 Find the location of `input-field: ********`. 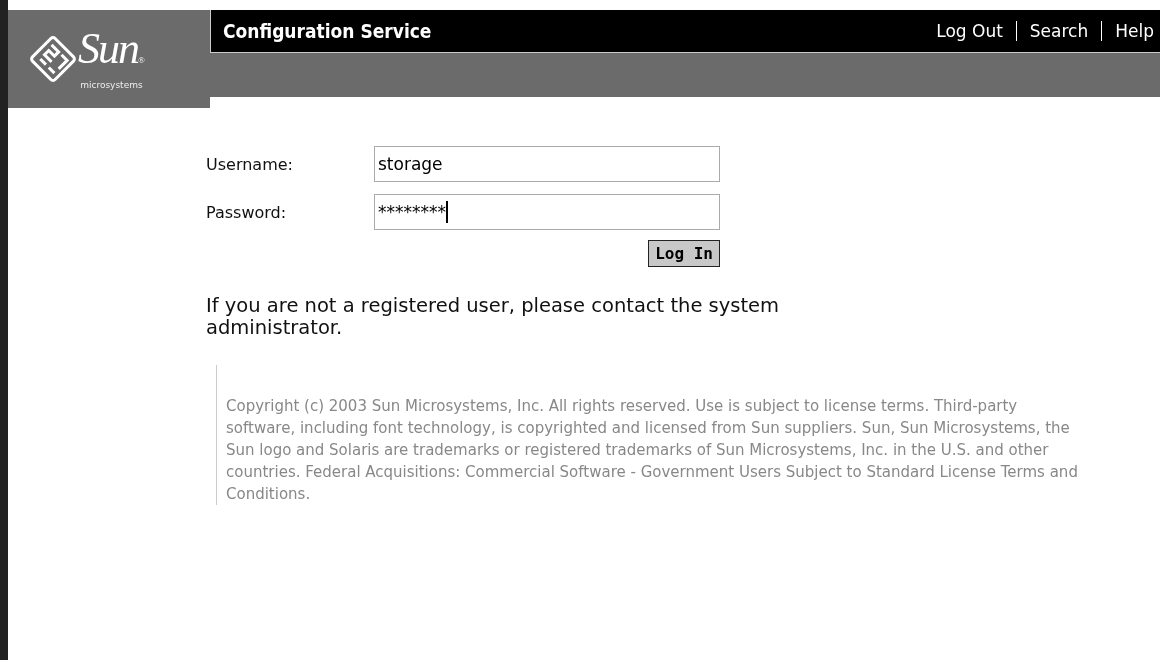

input-field: ******** is located at coordinates (547, 212).